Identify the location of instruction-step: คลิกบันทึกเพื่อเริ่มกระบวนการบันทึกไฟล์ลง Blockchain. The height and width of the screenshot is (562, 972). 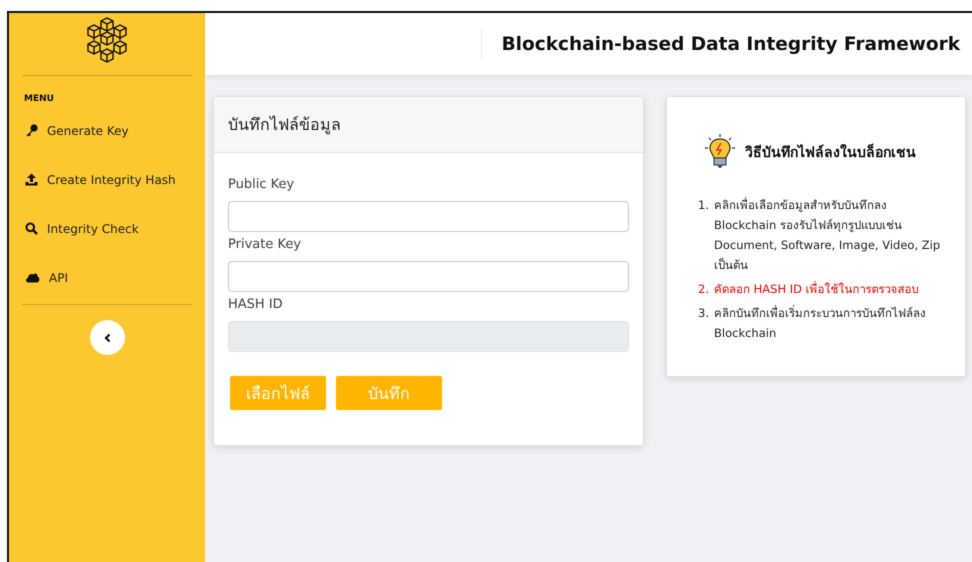
(830, 323).